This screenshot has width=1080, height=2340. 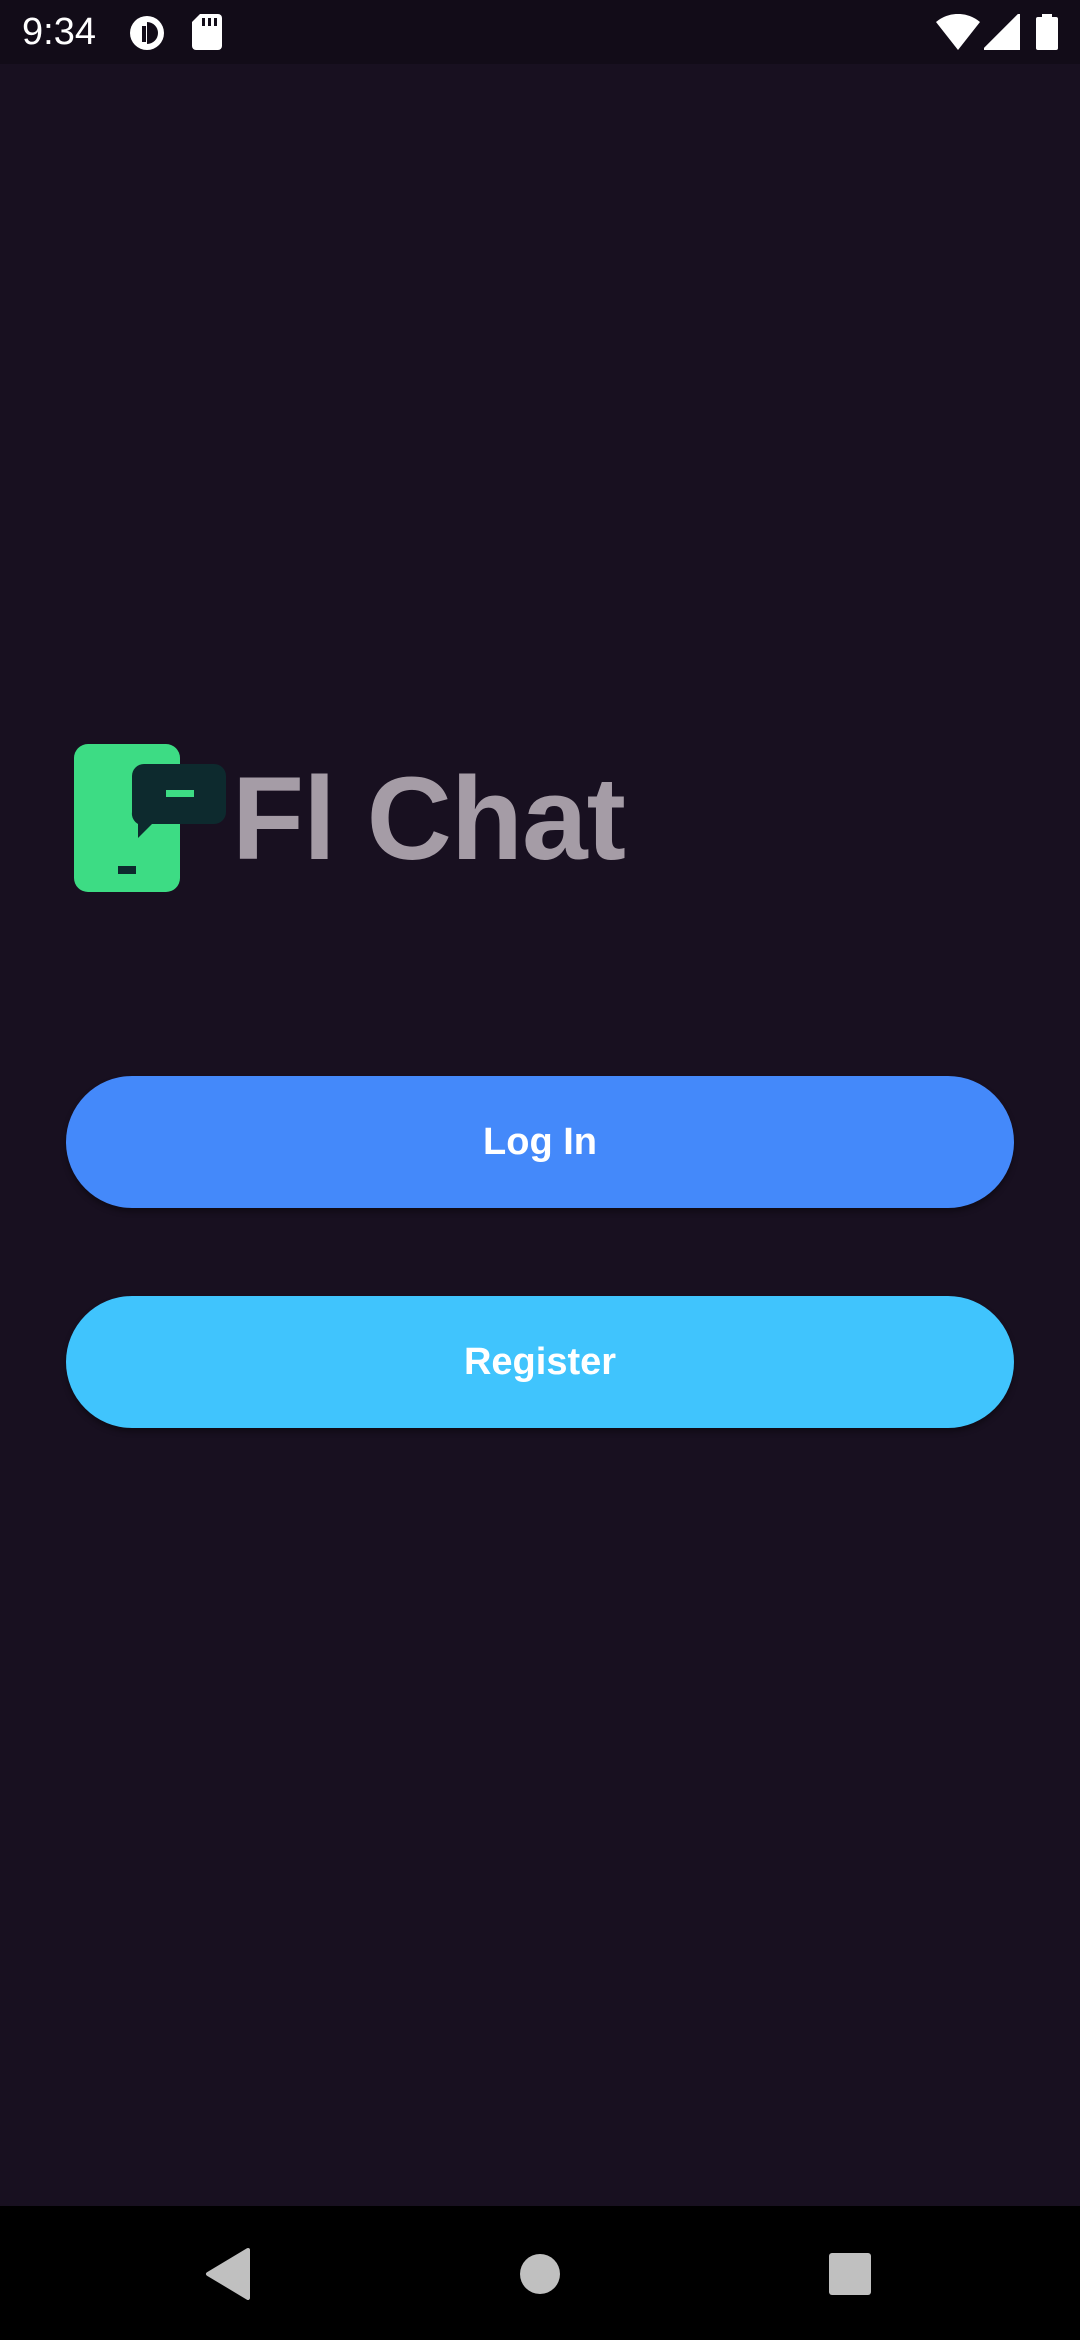 What do you see at coordinates (540, 32) in the screenshot?
I see `status-bar: 9:34` at bounding box center [540, 32].